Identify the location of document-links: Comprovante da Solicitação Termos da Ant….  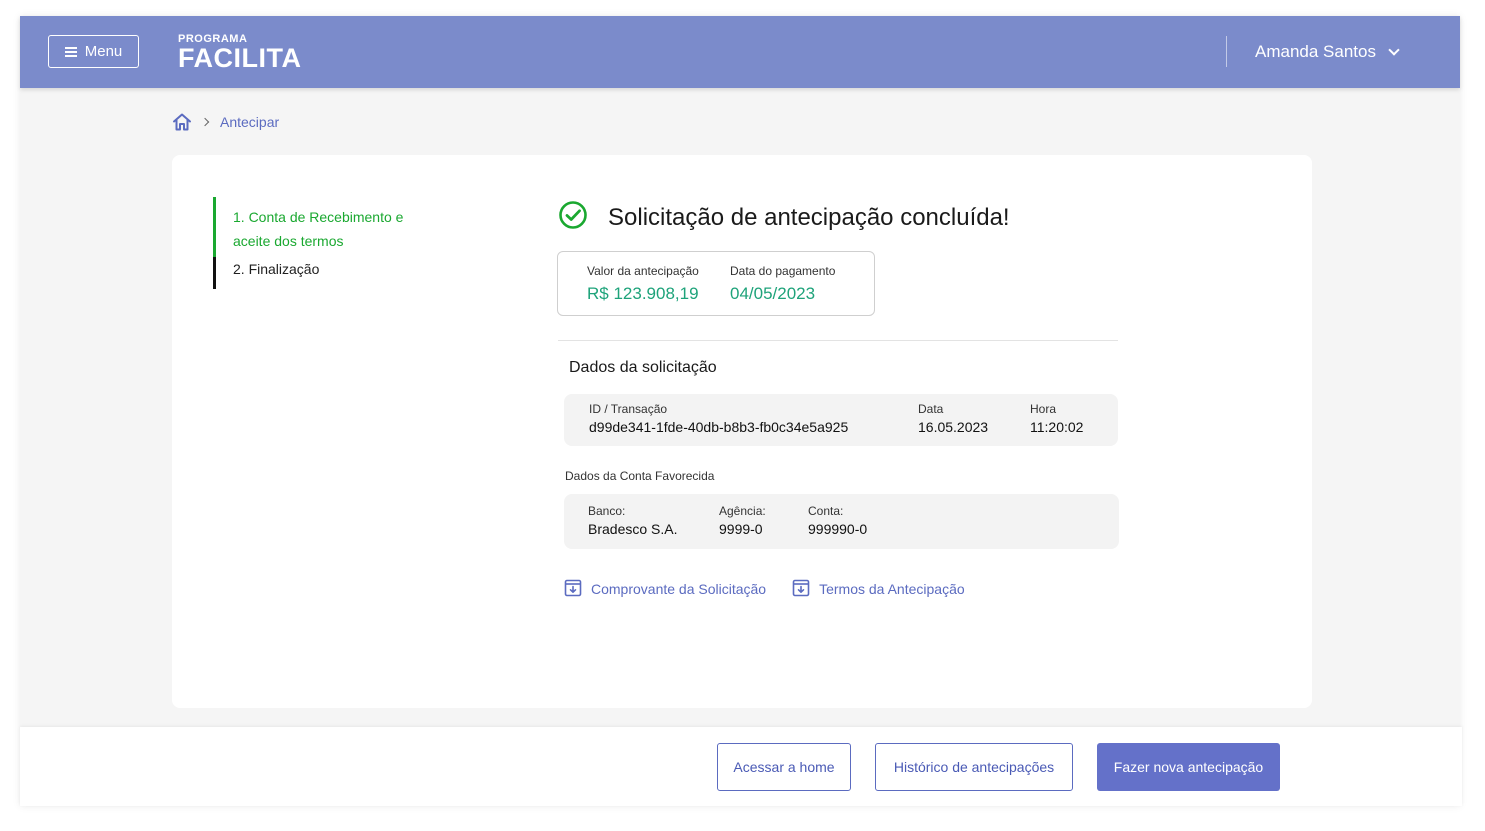
(764, 589).